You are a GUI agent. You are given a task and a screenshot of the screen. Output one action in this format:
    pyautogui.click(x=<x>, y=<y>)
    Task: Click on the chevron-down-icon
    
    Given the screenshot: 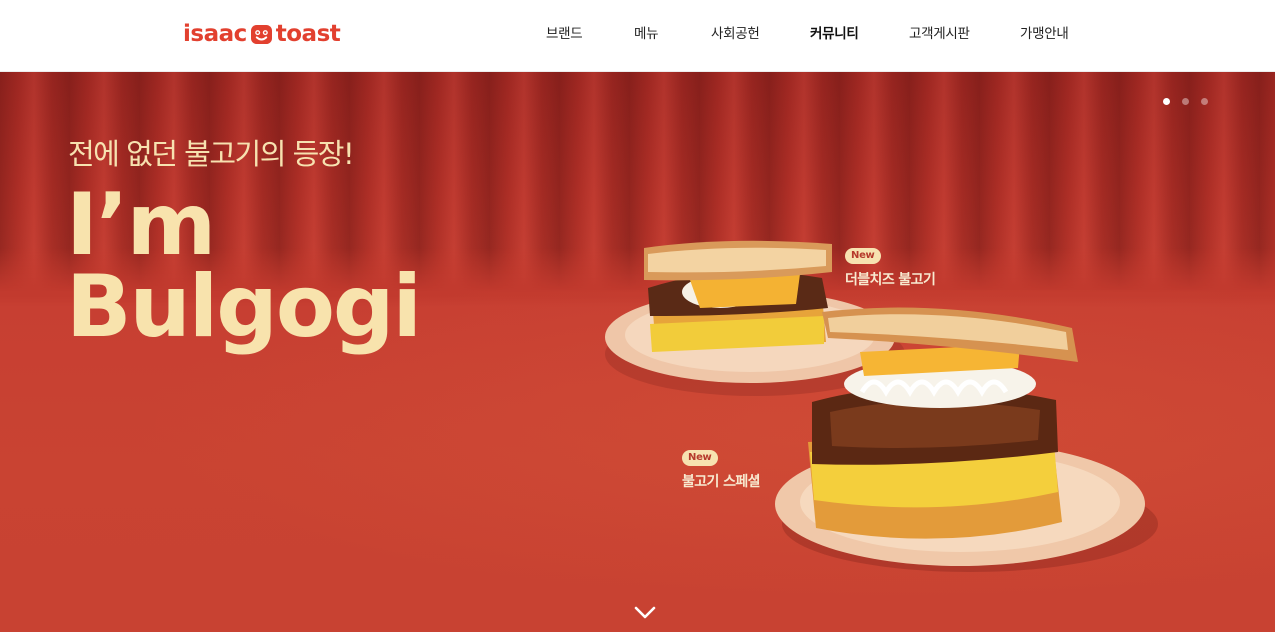 What is the action you would take?
    pyautogui.click(x=645, y=613)
    